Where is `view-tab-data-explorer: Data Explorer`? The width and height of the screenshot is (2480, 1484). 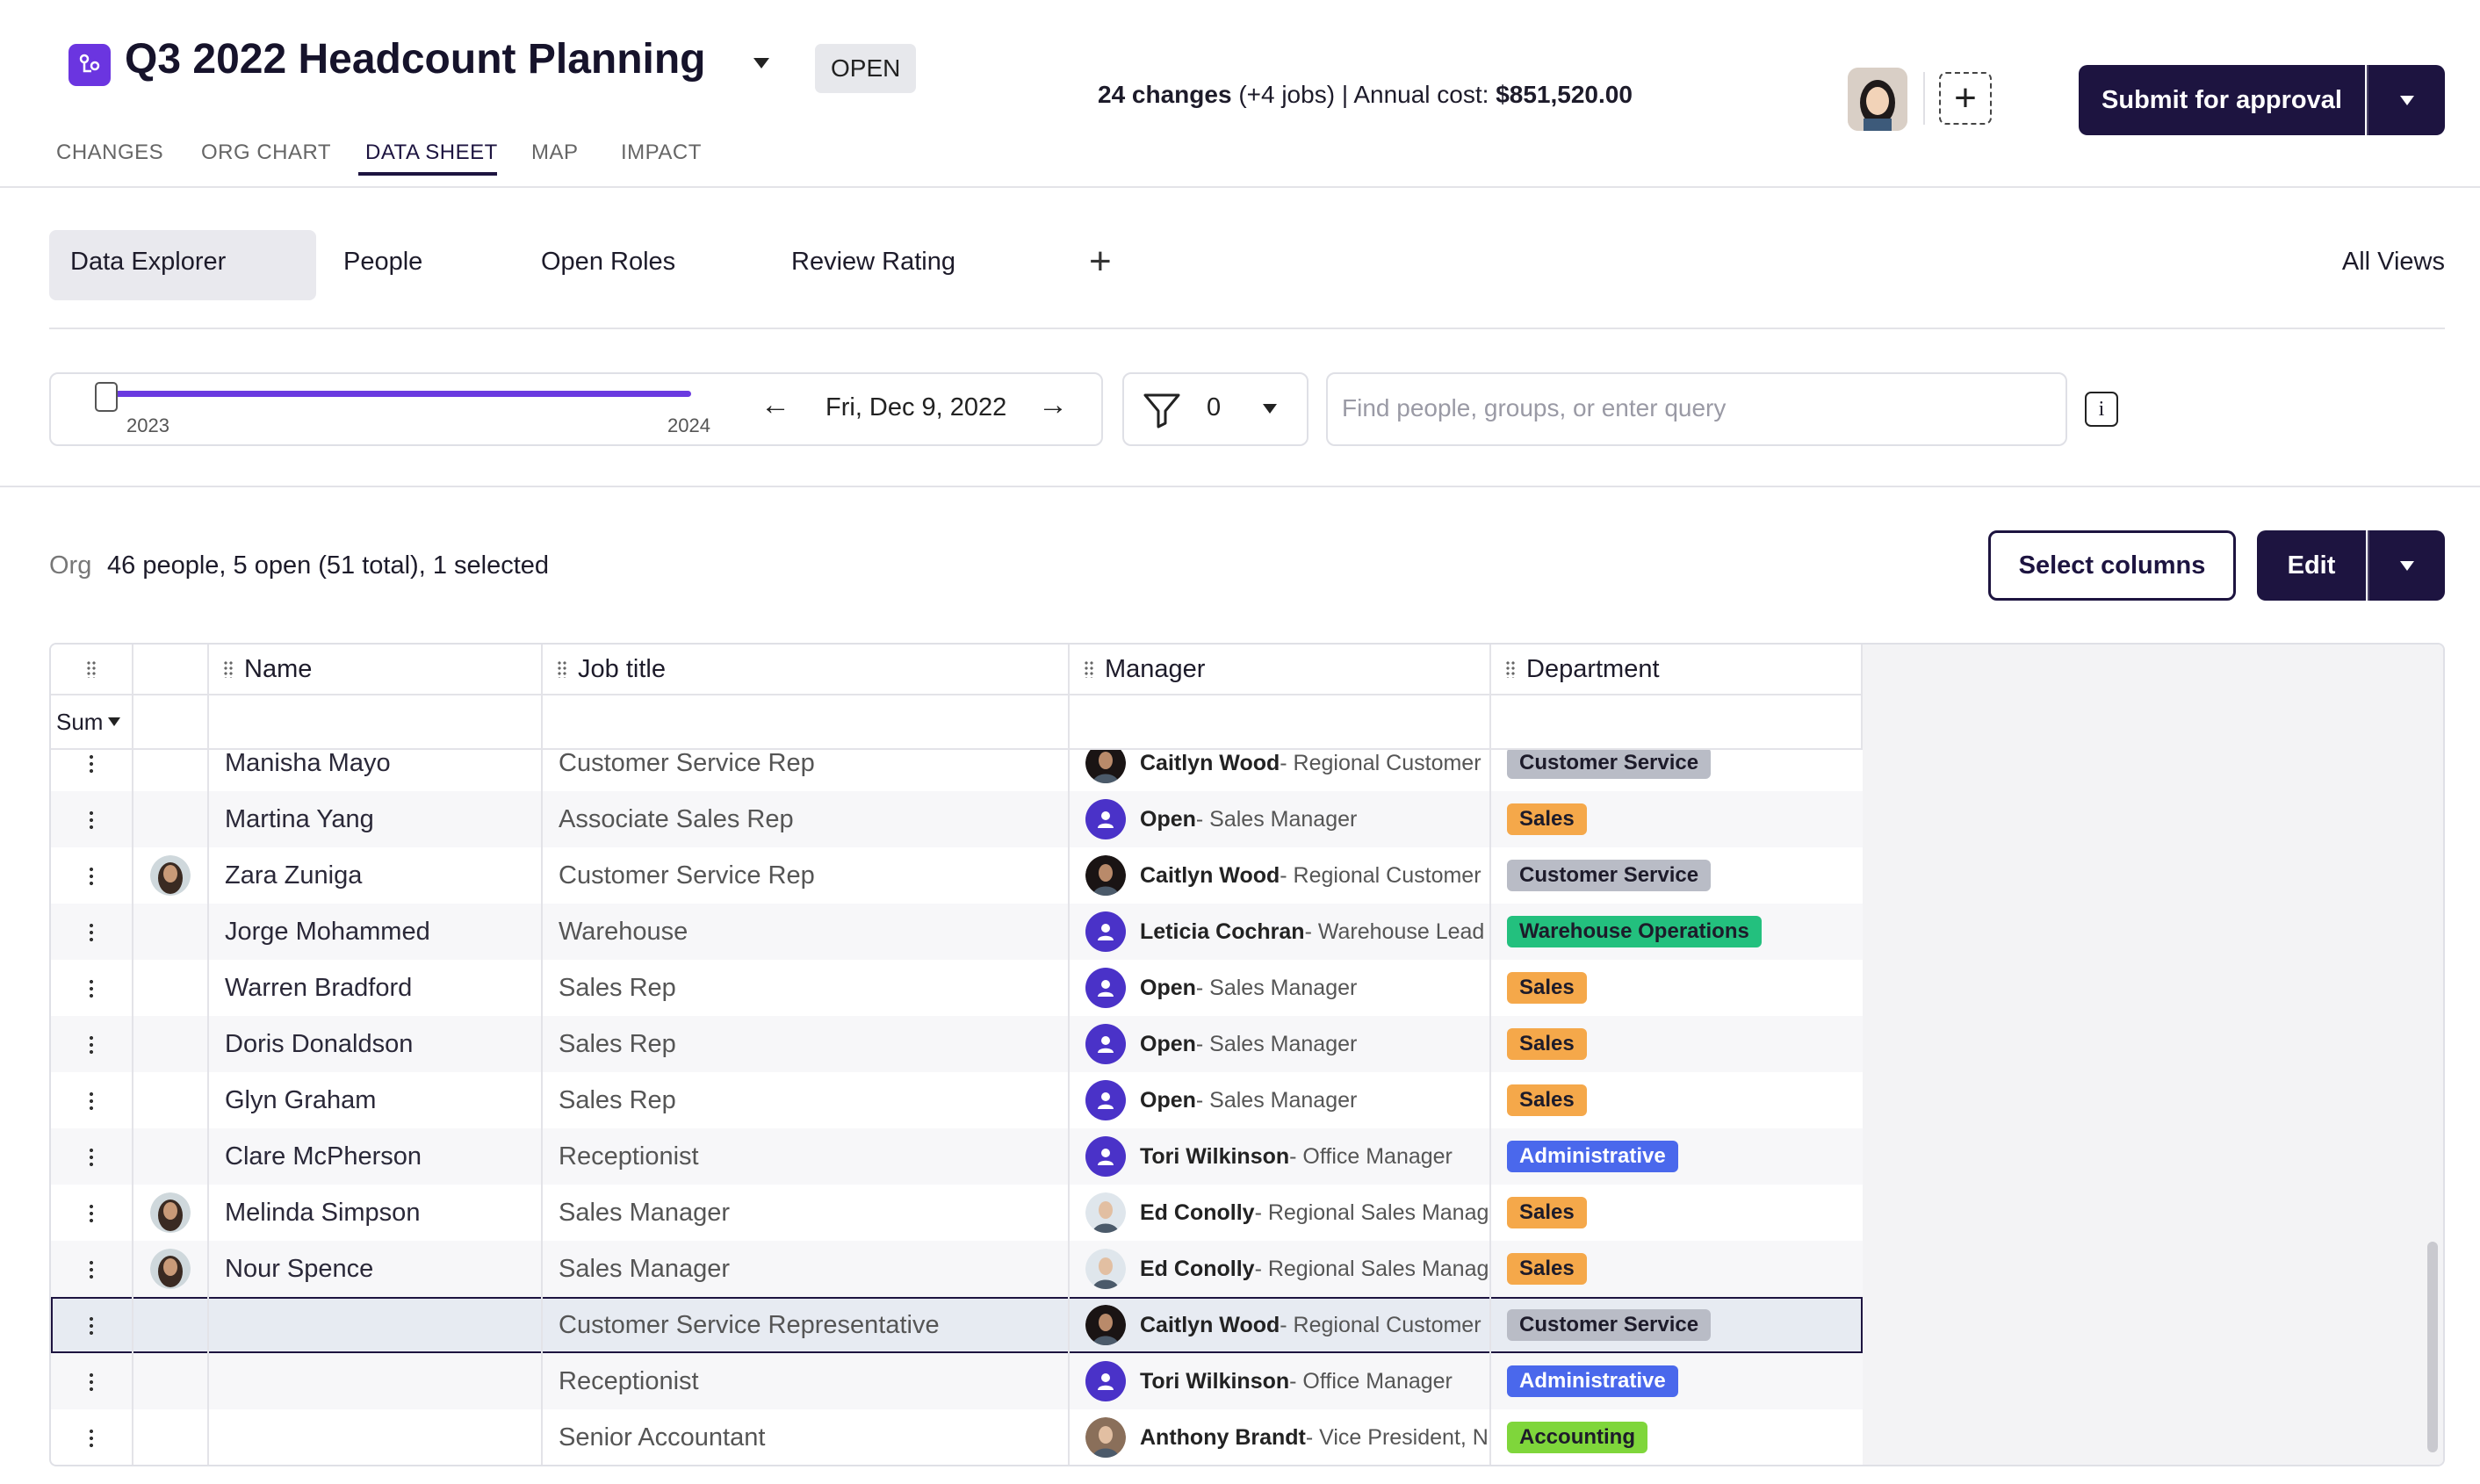 view-tab-data-explorer: Data Explorer is located at coordinates (148, 262).